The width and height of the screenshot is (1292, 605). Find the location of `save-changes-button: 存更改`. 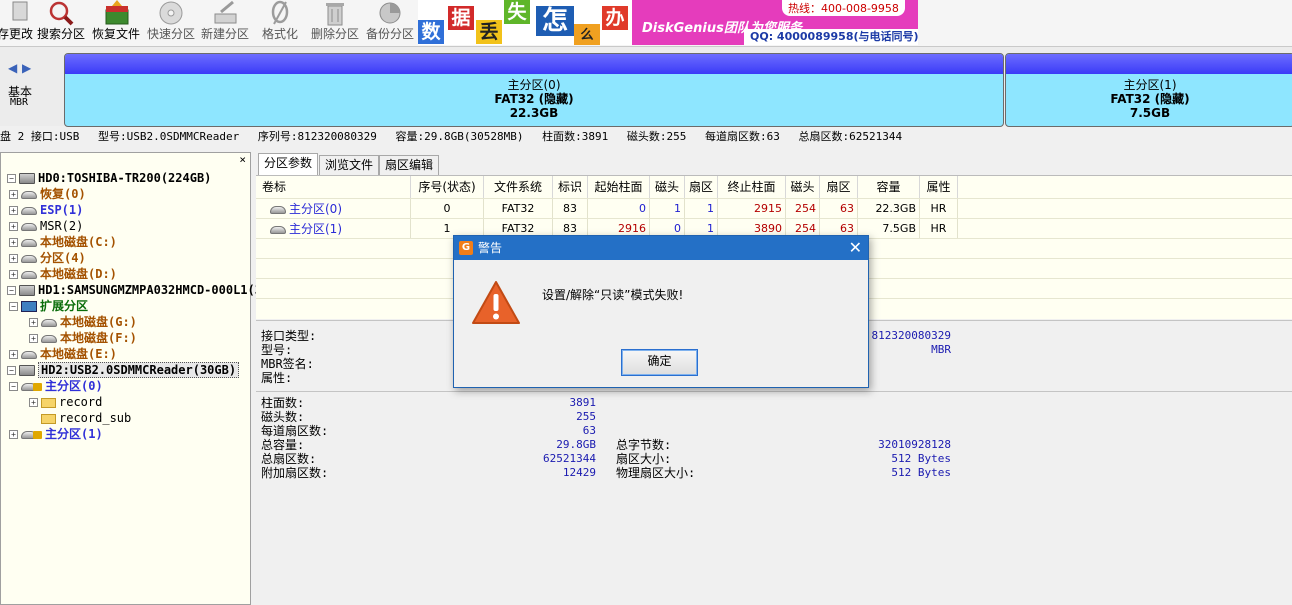

save-changes-button: 存更改 is located at coordinates (17, 22).